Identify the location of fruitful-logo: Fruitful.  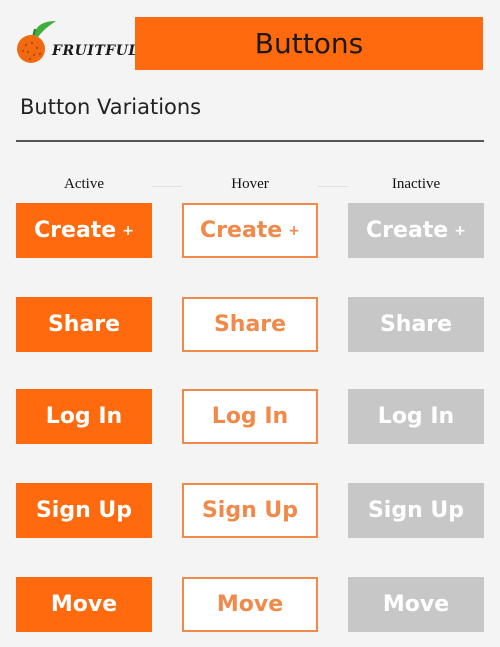
(77, 42).